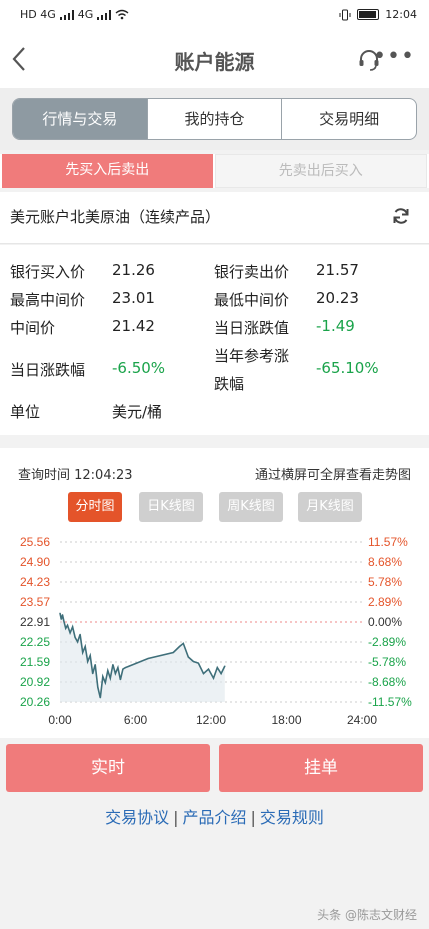 Image resolution: width=429 pixels, height=929 pixels. What do you see at coordinates (66, 14) in the screenshot?
I see `signal-icon` at bounding box center [66, 14].